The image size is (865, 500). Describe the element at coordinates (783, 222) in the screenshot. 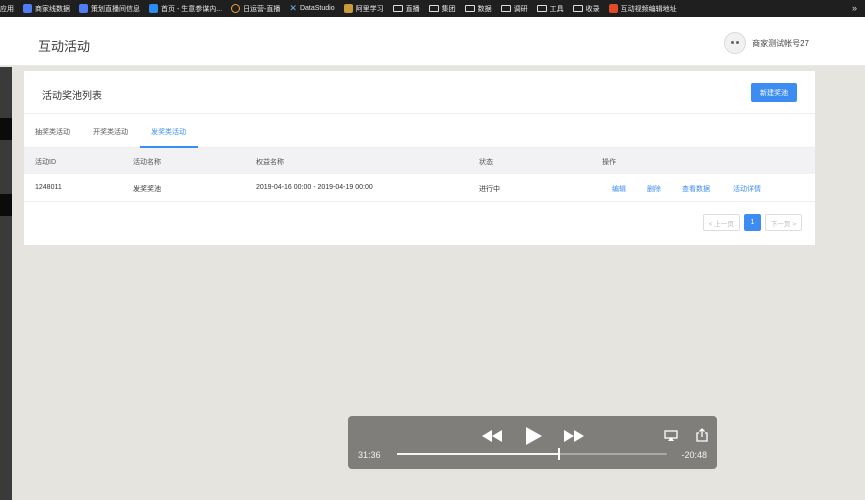

I see `next-page-button: 下一页 >` at that location.